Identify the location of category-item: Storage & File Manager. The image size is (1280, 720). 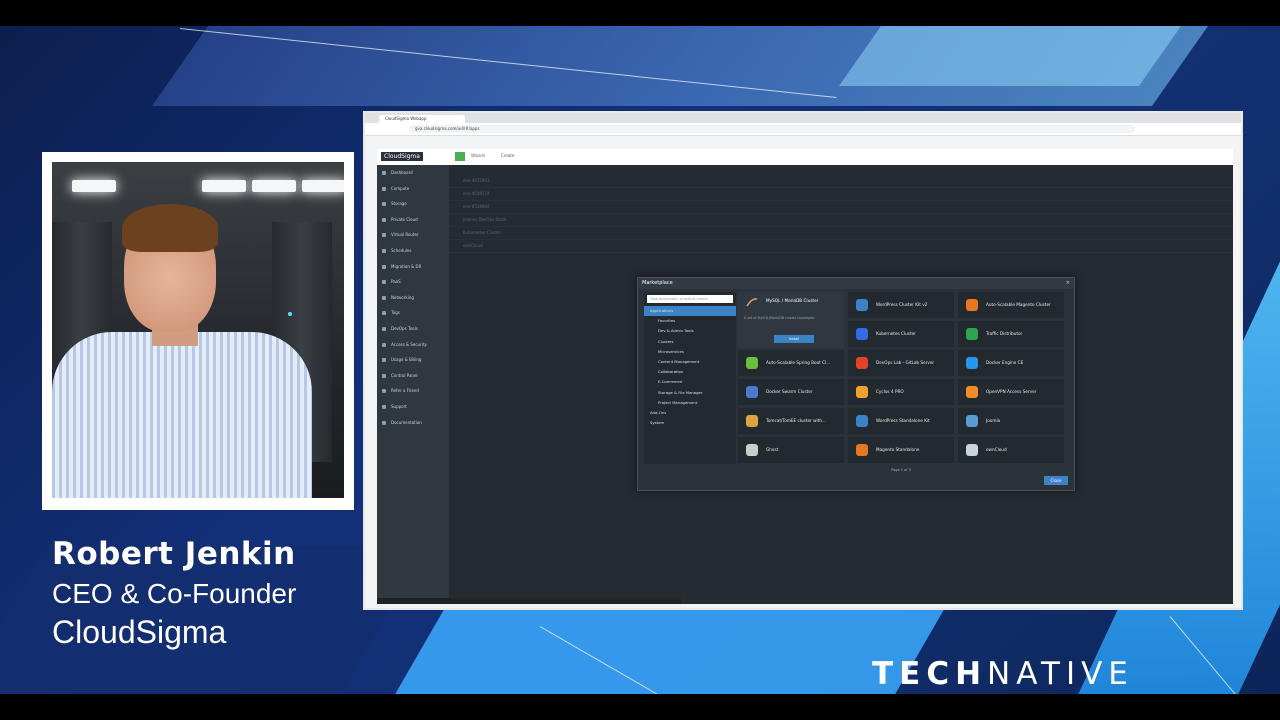
(690, 393).